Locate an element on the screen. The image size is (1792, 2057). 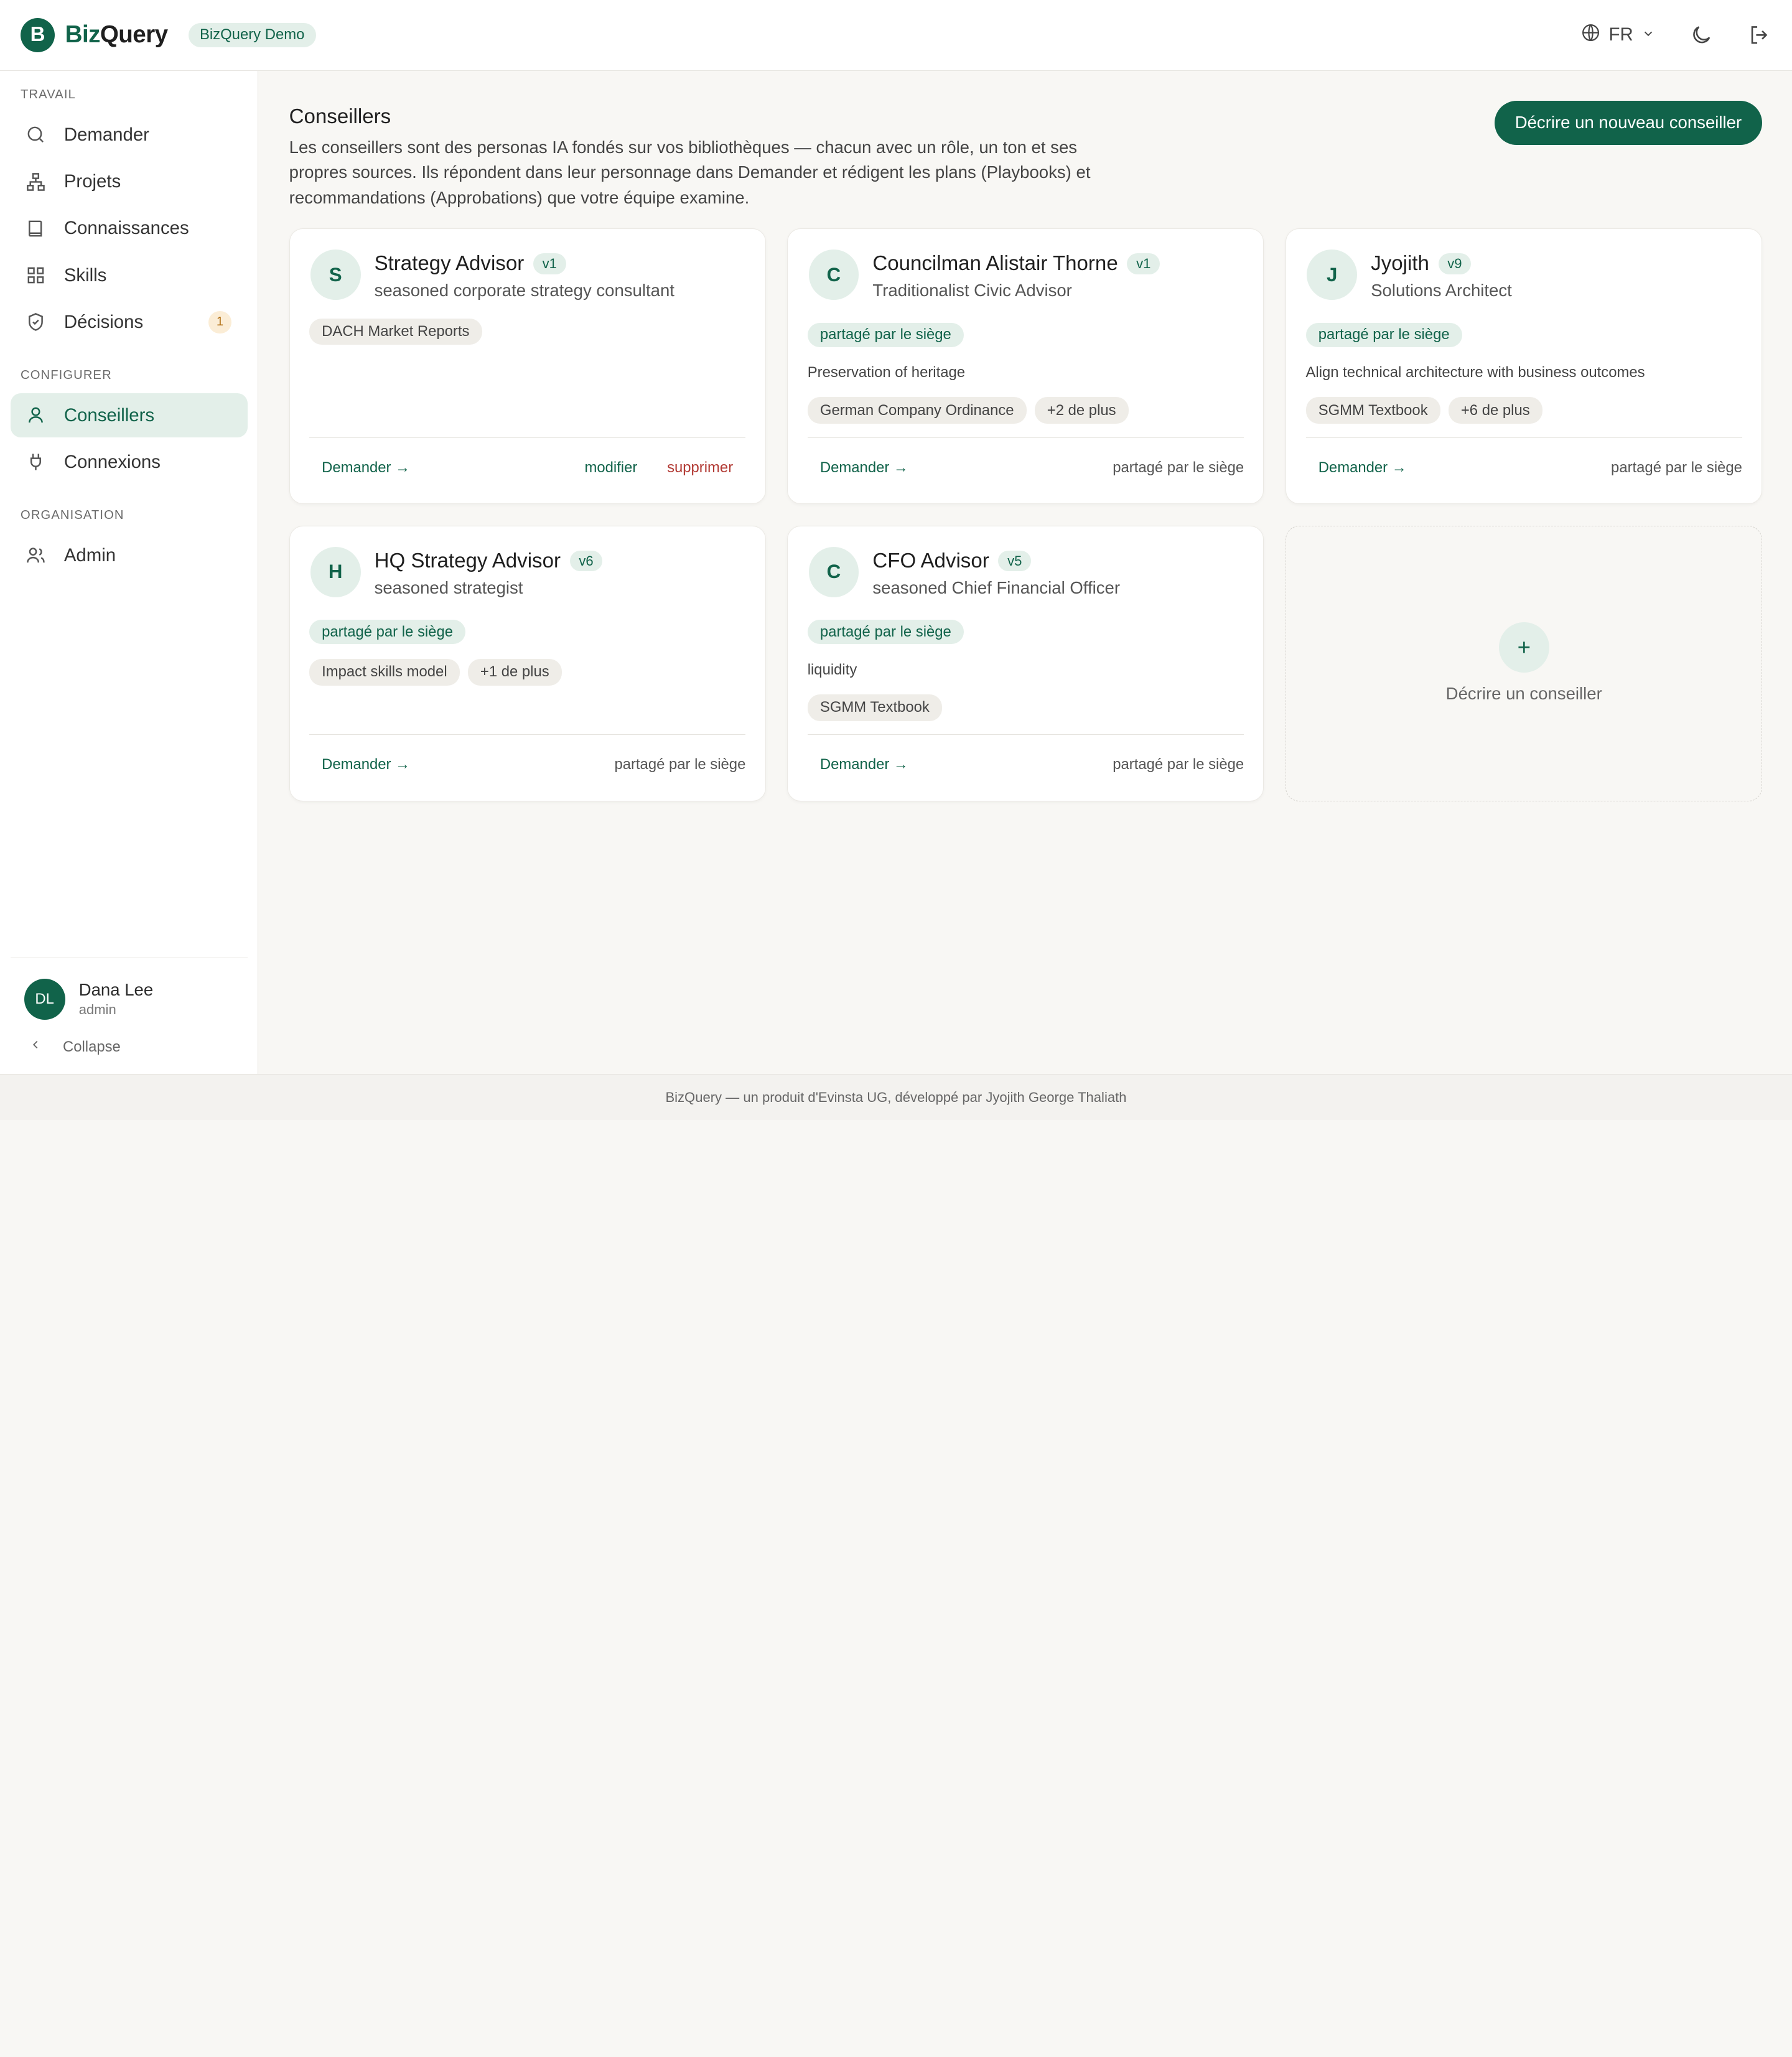
sidebar-item-label: Décisions is located at coordinates (103, 321).